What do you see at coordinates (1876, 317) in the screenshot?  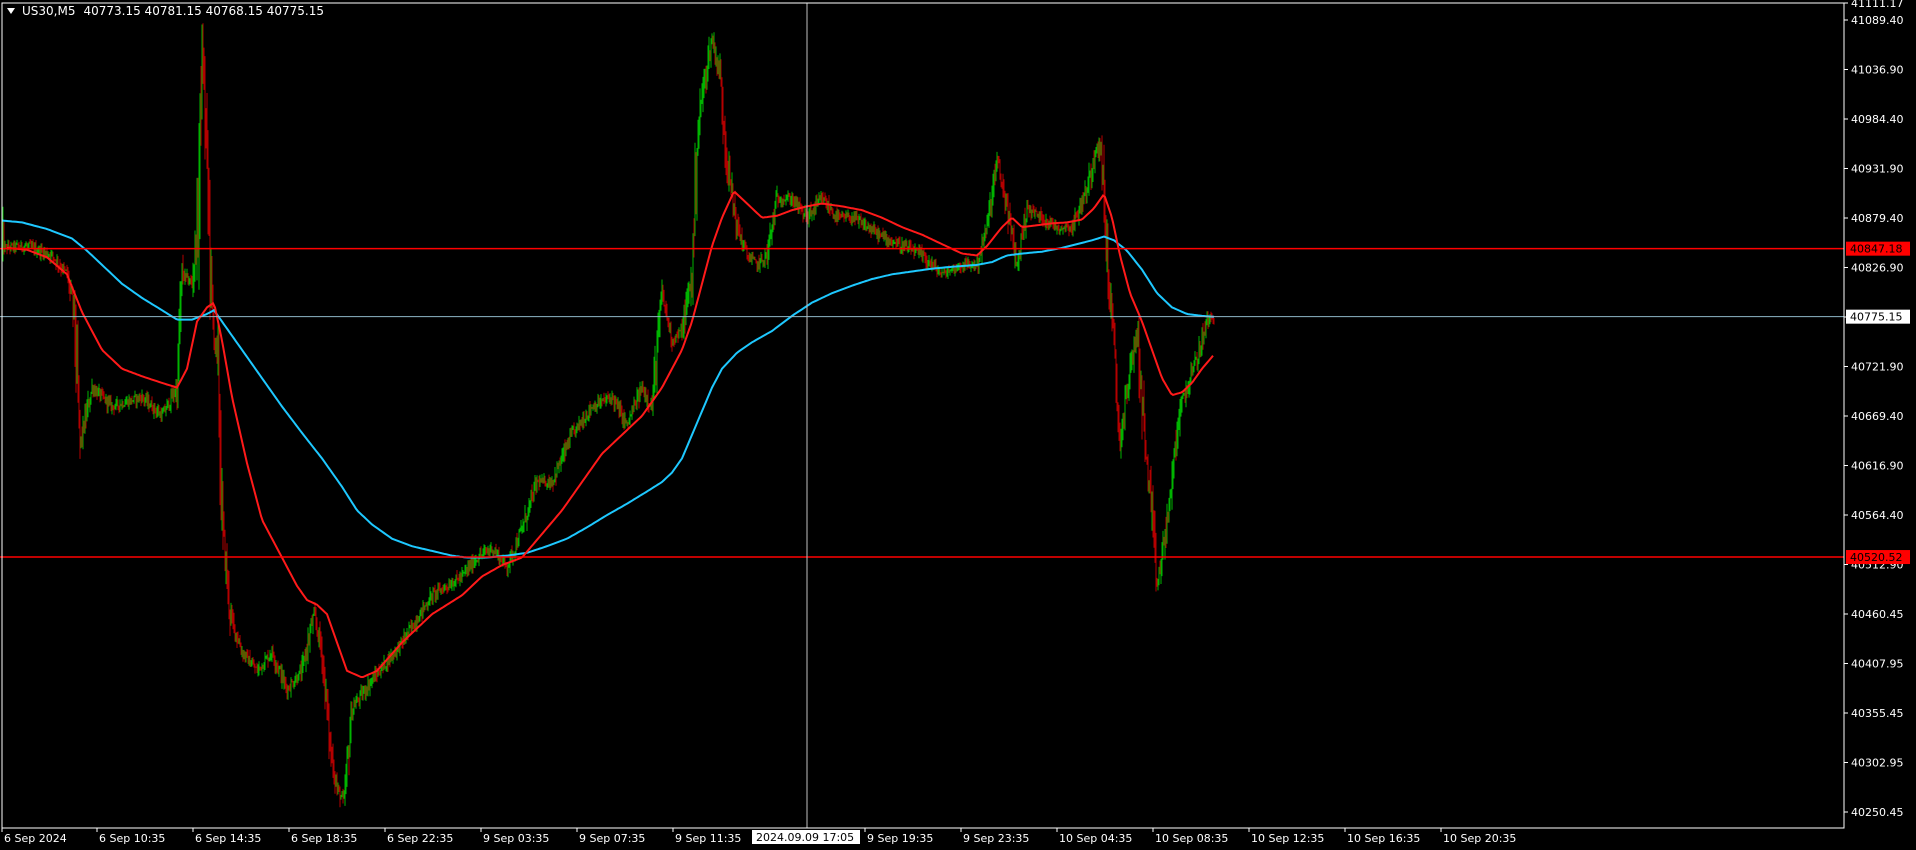 I see `current-price-label: 40775.15` at bounding box center [1876, 317].